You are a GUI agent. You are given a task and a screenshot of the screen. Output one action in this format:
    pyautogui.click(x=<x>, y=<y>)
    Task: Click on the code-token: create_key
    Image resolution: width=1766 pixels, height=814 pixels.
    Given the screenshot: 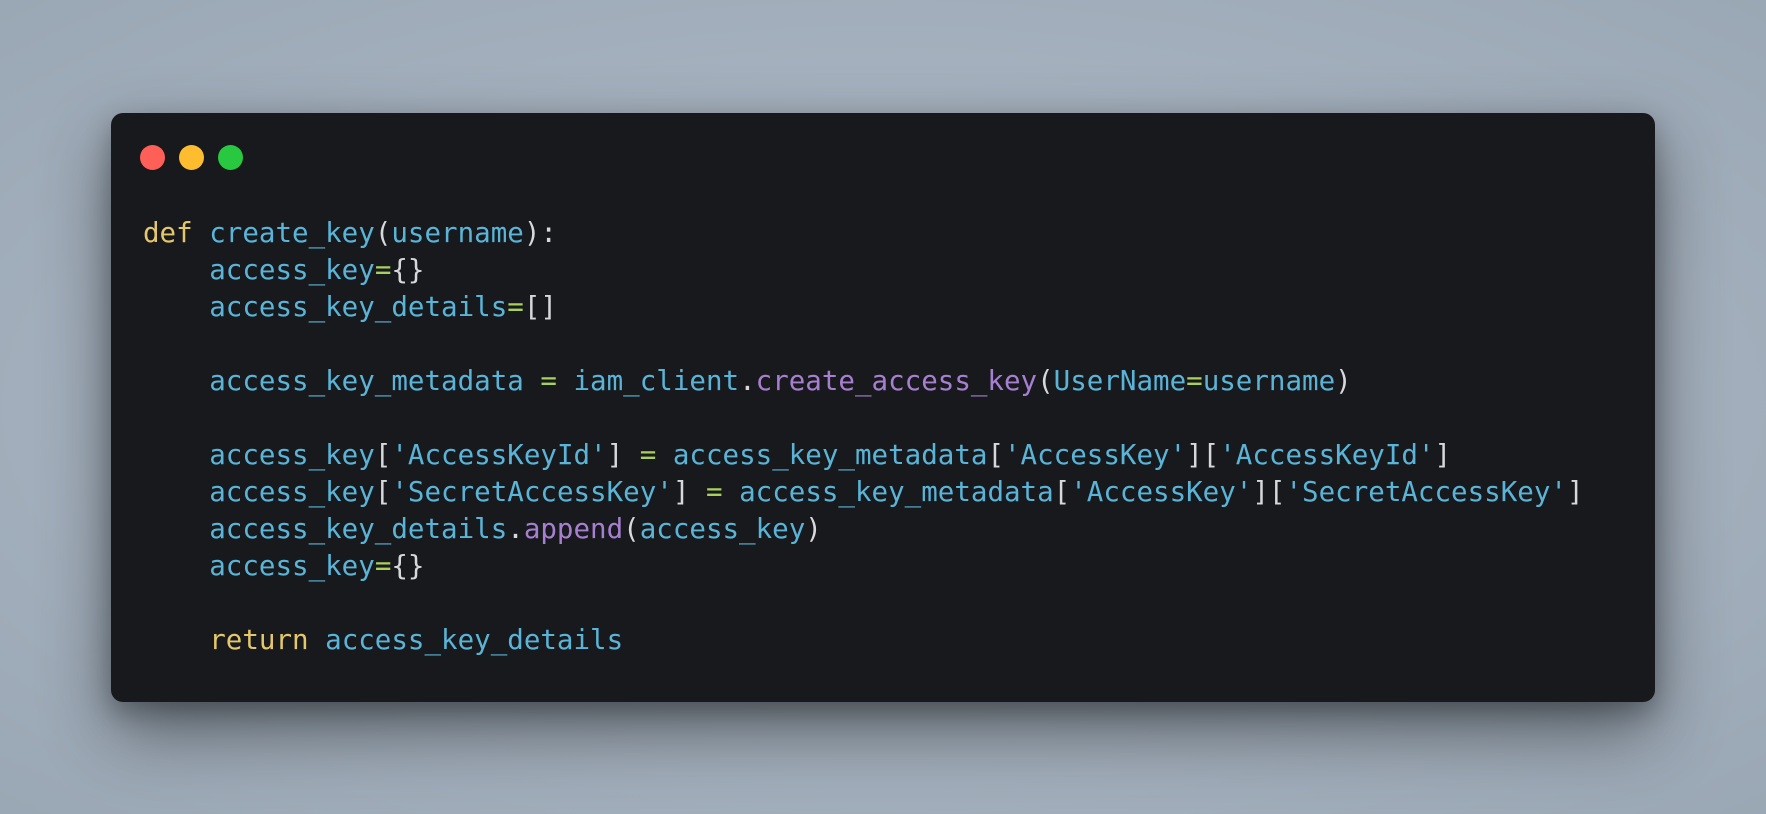 What is the action you would take?
    pyautogui.click(x=292, y=233)
    